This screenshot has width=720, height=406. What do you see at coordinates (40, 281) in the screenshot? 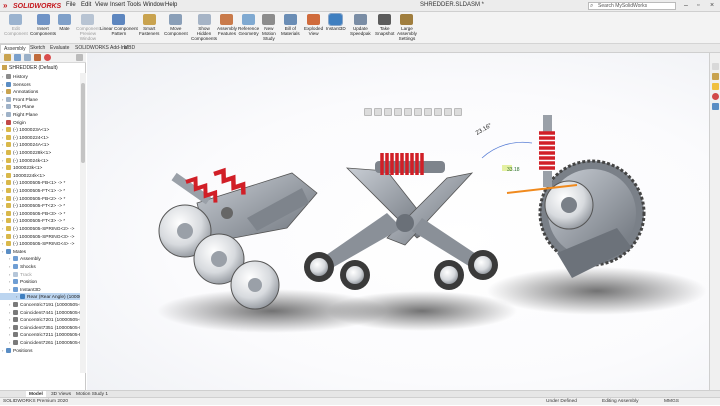
I see `tree-item: › Position` at bounding box center [40, 281].